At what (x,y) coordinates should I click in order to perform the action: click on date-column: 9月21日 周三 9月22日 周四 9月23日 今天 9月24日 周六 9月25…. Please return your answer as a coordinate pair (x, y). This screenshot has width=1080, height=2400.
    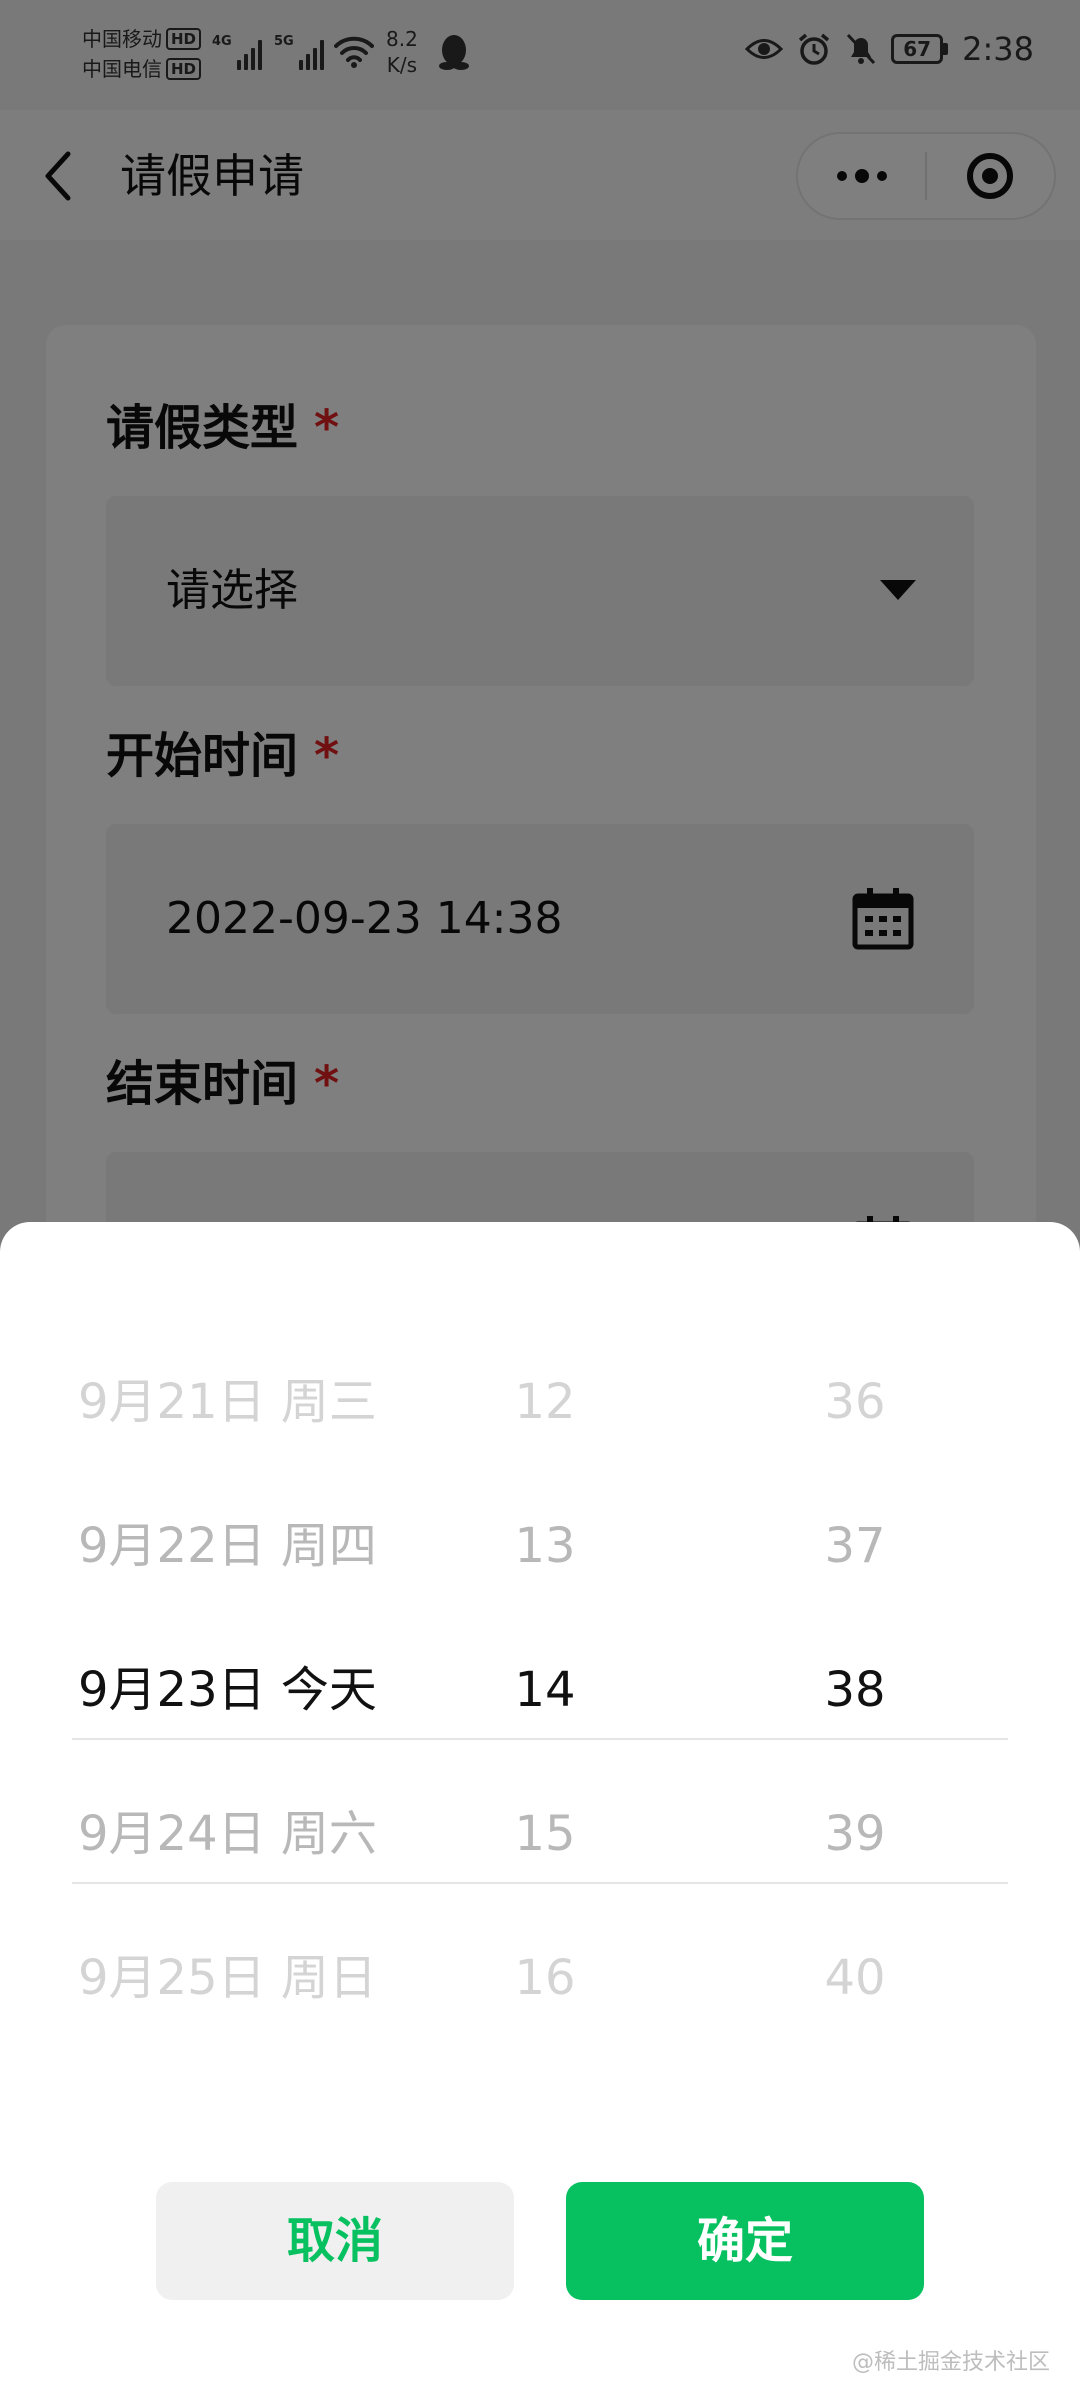
    Looking at the image, I should click on (268, 1690).